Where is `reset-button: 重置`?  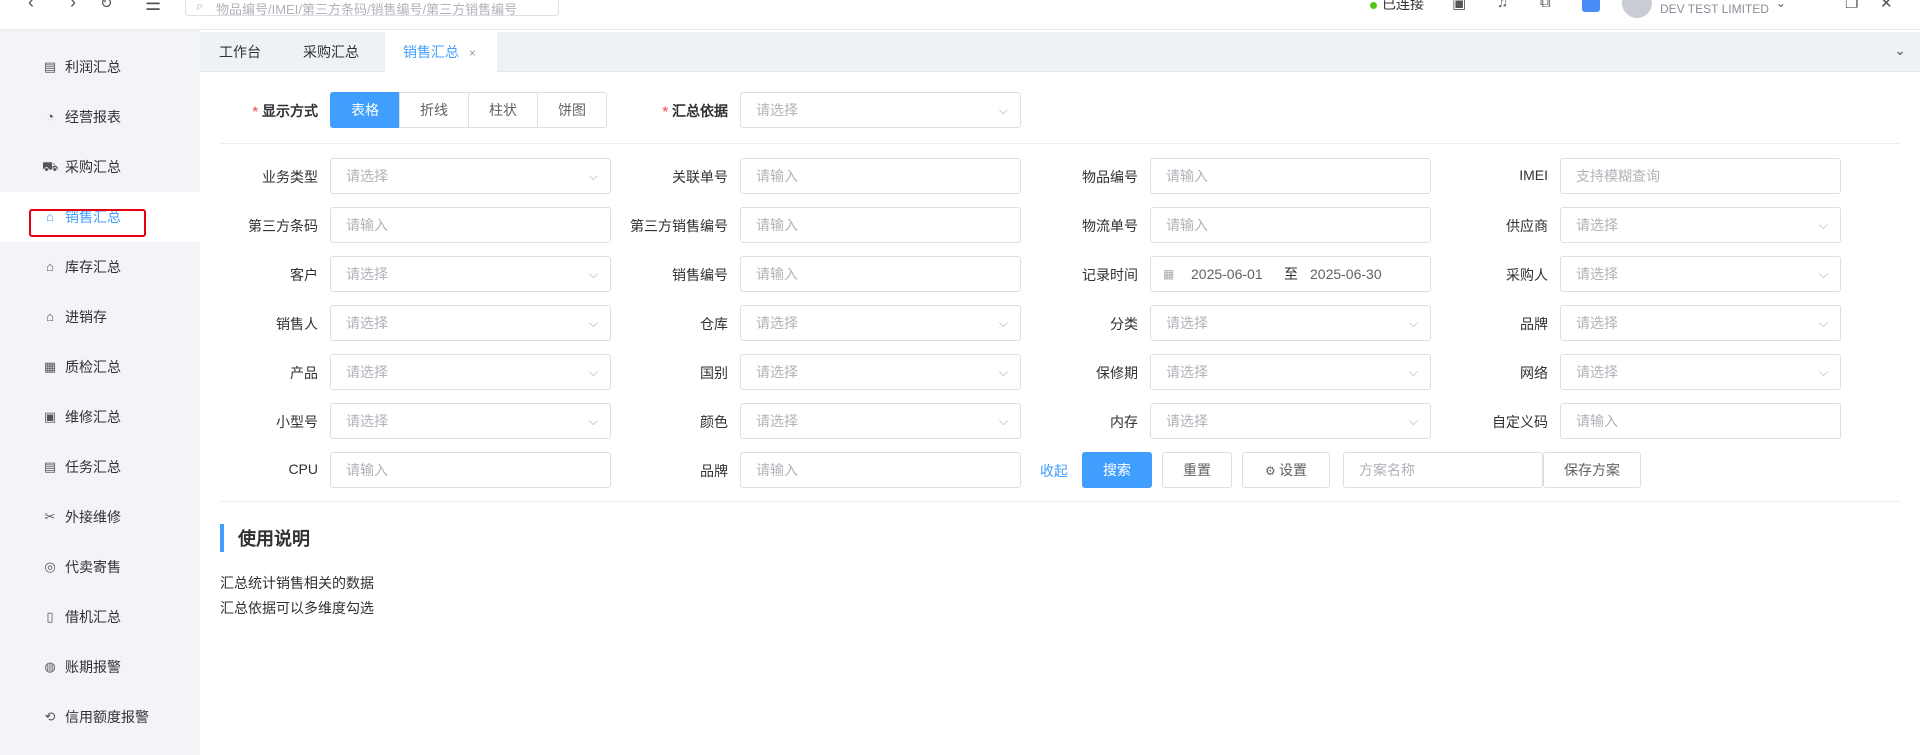
reset-button: 重置 is located at coordinates (1197, 470).